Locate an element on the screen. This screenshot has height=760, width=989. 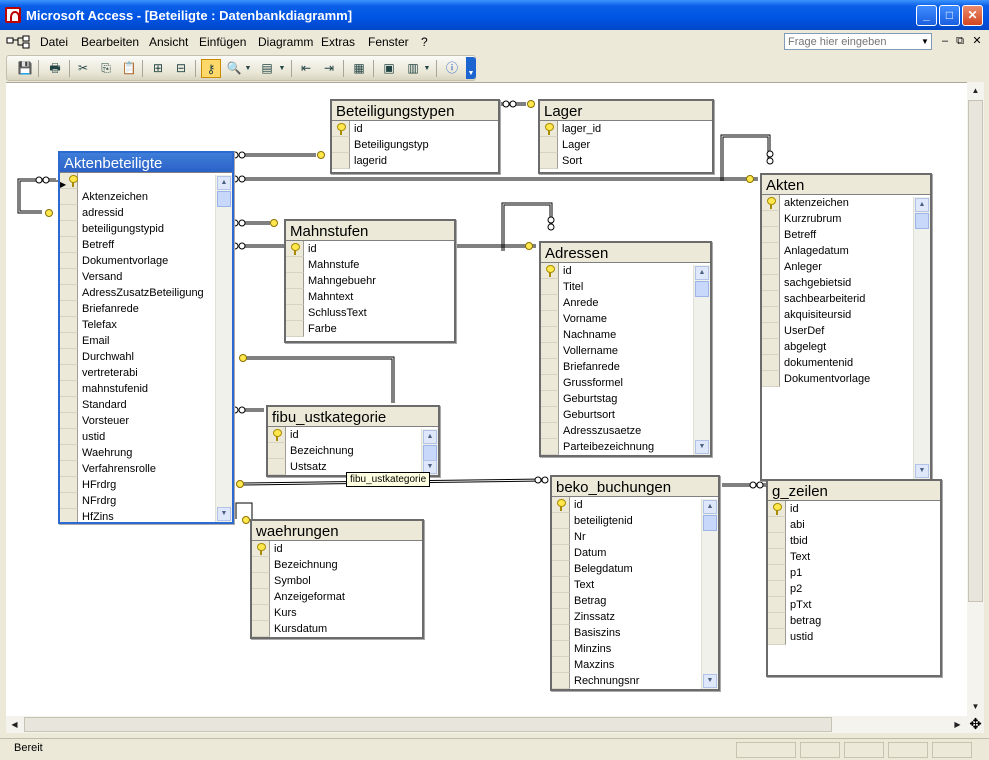
field-row: Anrede is located at coordinates (625, 303).